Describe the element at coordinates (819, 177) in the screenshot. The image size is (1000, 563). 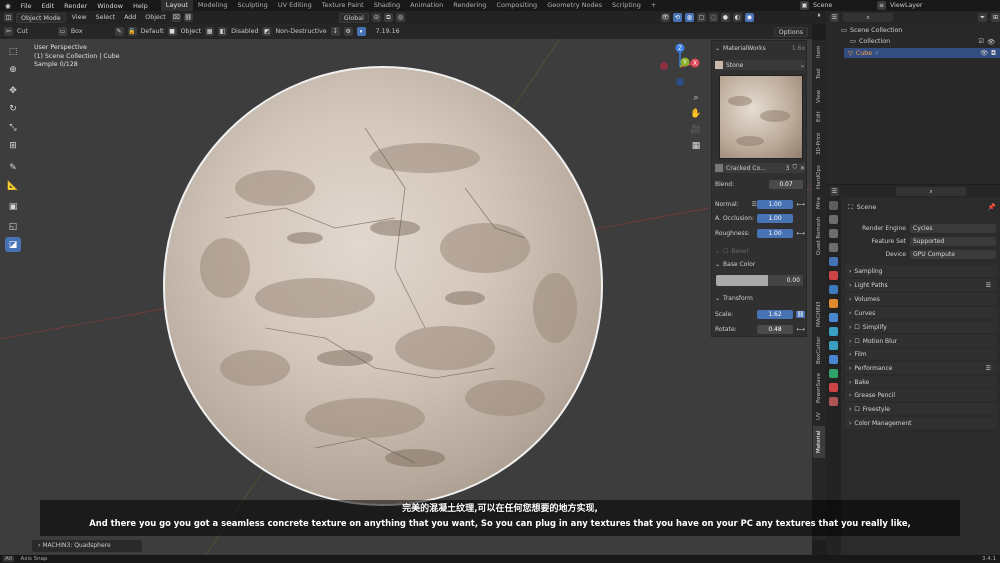
I see `sidebar-tab-hardops: HardOps` at that location.